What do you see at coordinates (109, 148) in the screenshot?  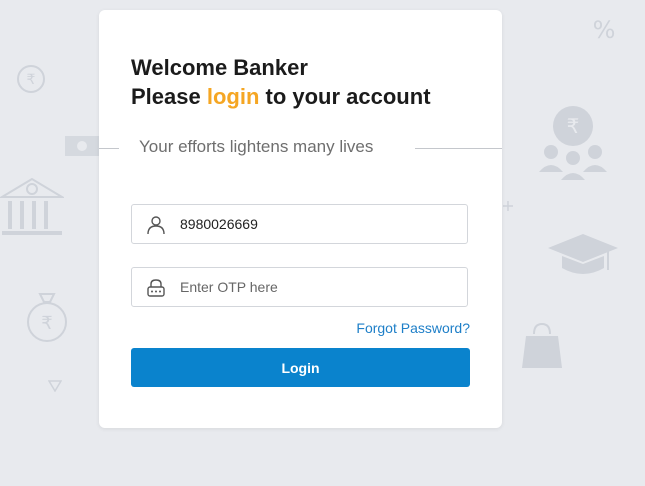 I see `tagline-divider-left` at bounding box center [109, 148].